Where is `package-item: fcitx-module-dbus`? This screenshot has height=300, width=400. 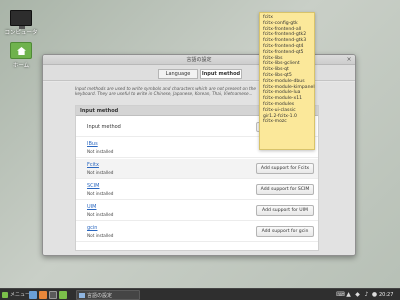 package-item: fcitx-module-dbus is located at coordinates (284, 81).